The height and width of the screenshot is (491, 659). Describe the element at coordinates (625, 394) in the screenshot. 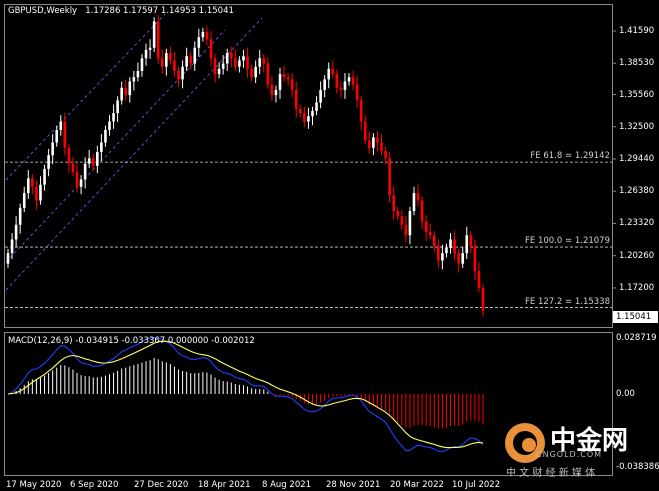

I see `macd-tick-zero: 0.00` at that location.